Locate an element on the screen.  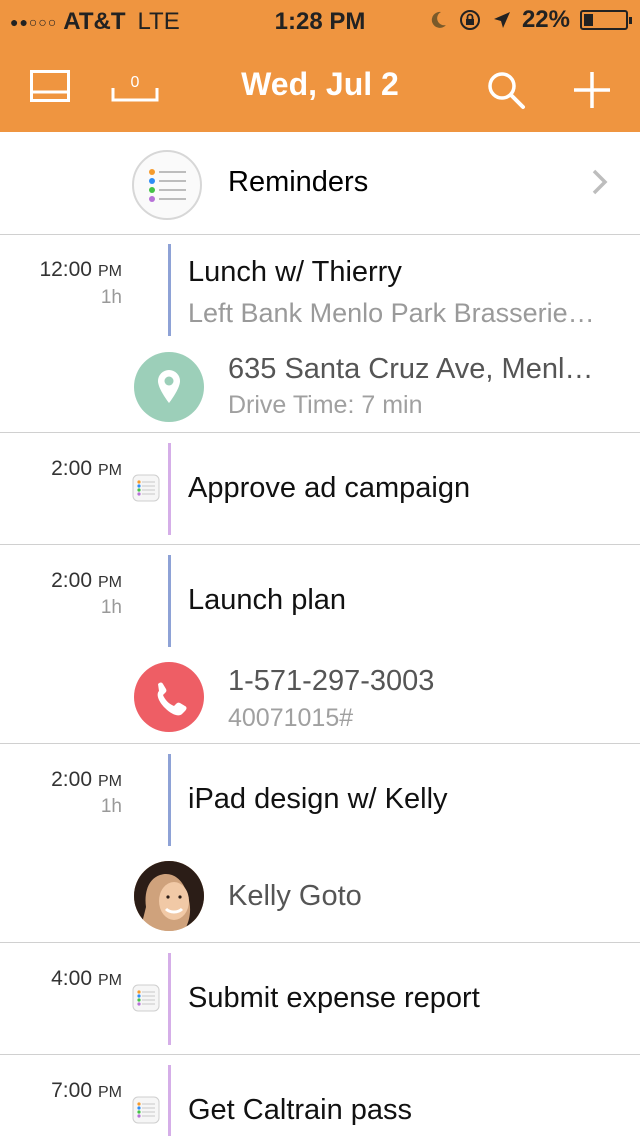
location-pin-icon is located at coordinates (169, 387).